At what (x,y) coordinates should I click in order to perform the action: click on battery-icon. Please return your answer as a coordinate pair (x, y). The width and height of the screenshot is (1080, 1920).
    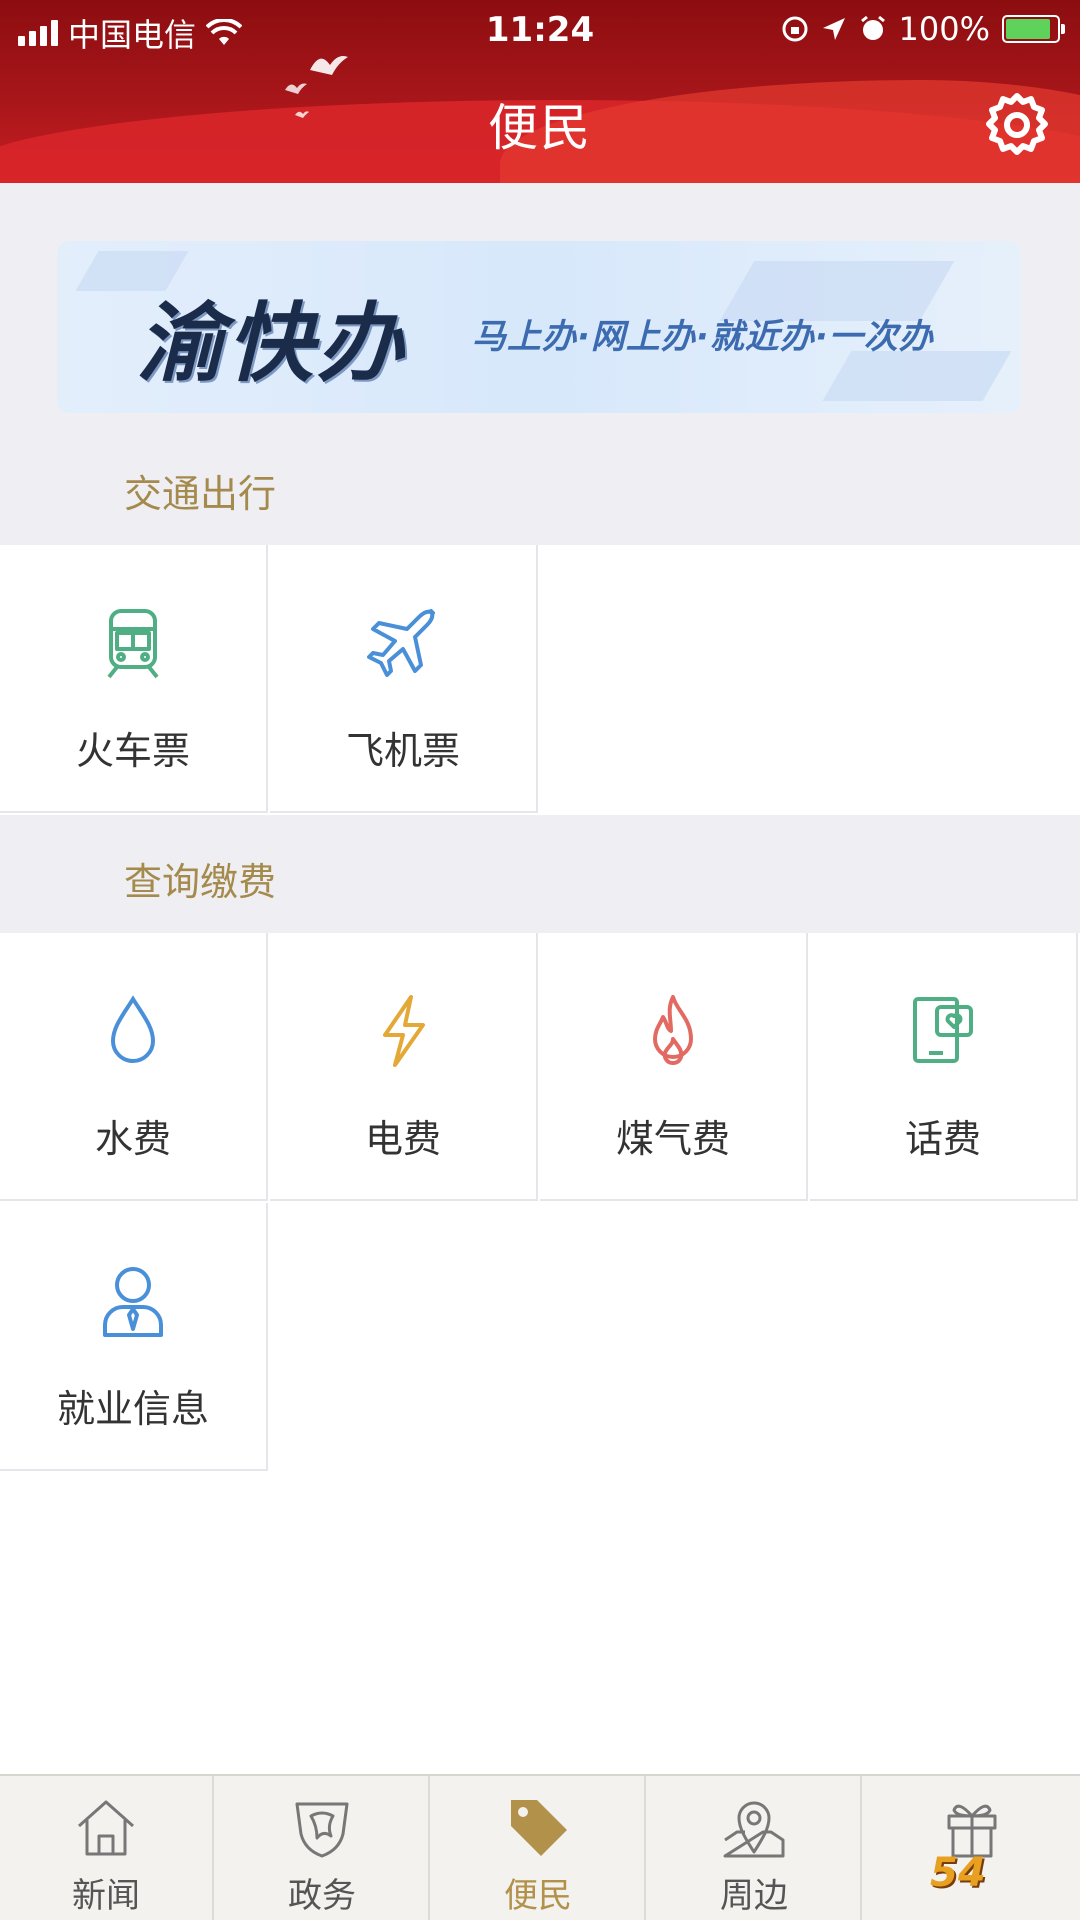
    Looking at the image, I should click on (1033, 29).